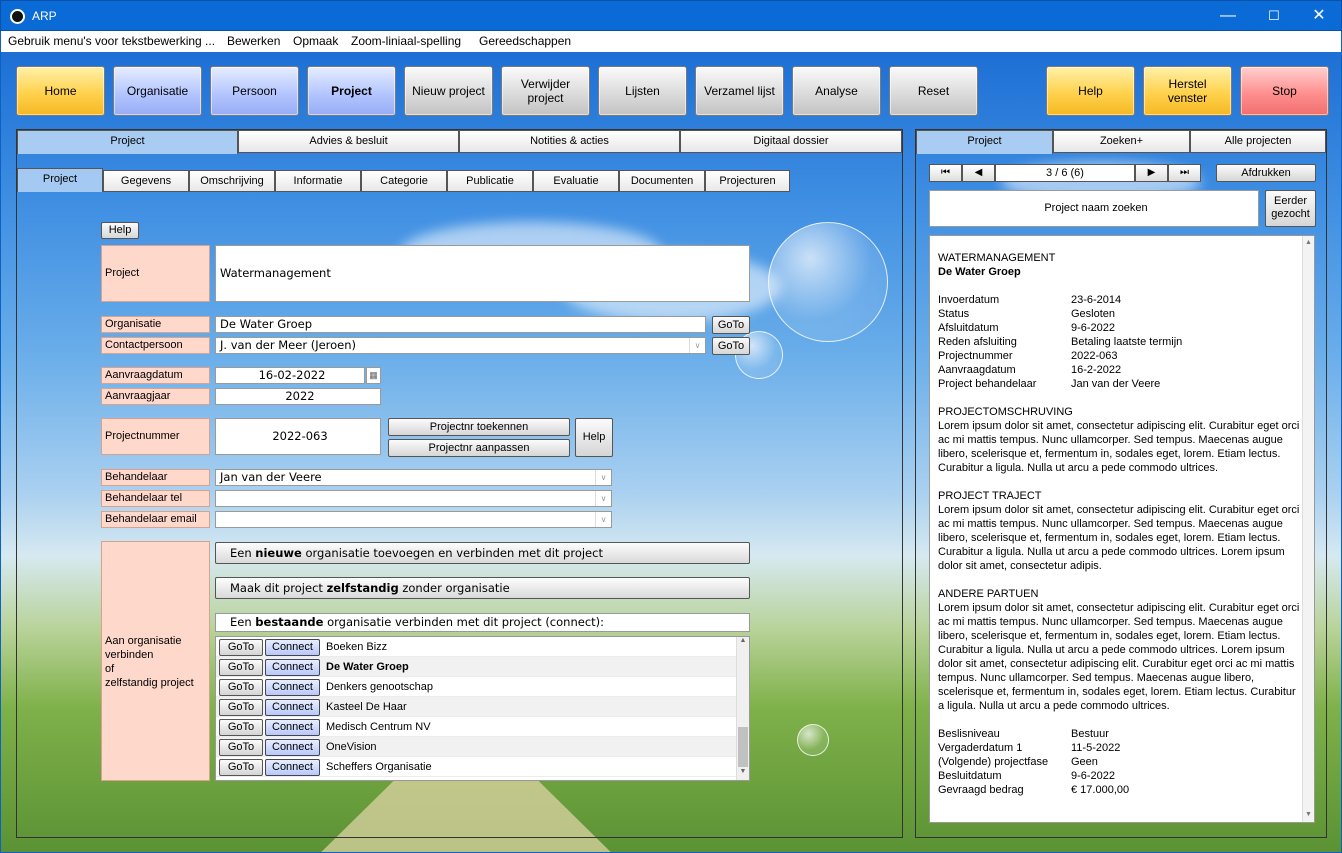  What do you see at coordinates (988, 594) in the screenshot?
I see `section-heading: ANDERE PARTUEN` at bounding box center [988, 594].